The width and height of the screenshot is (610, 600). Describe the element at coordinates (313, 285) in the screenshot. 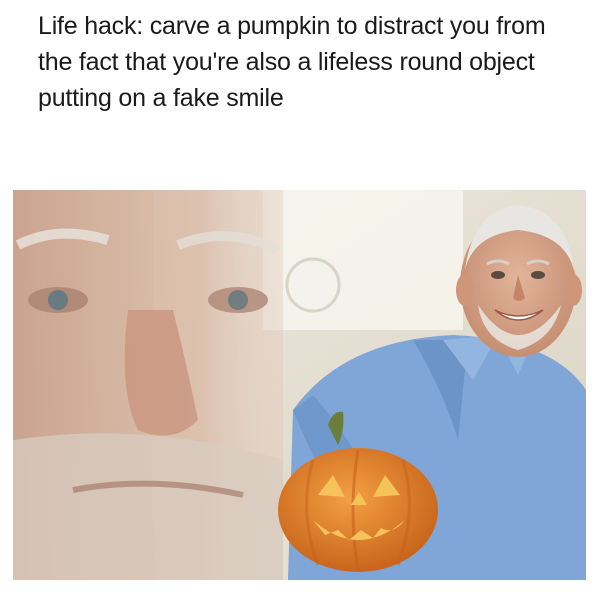

I see `wall-clock` at that location.